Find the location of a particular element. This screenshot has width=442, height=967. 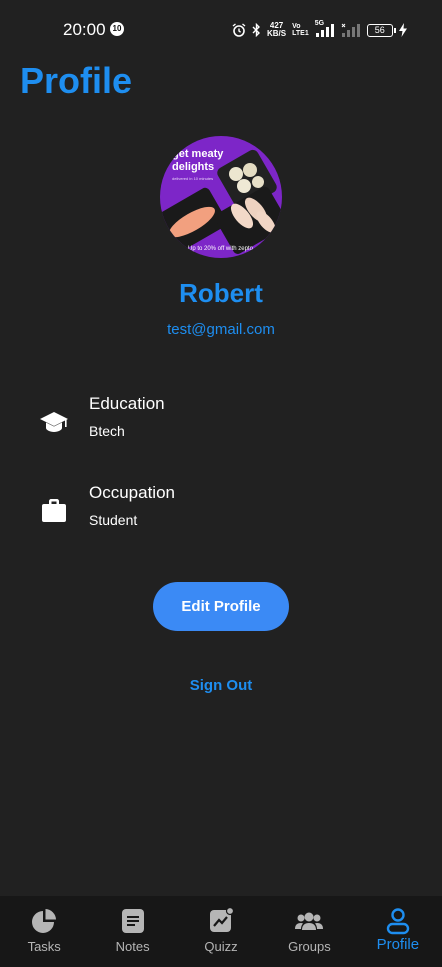

alarm-icon is located at coordinates (239, 30).